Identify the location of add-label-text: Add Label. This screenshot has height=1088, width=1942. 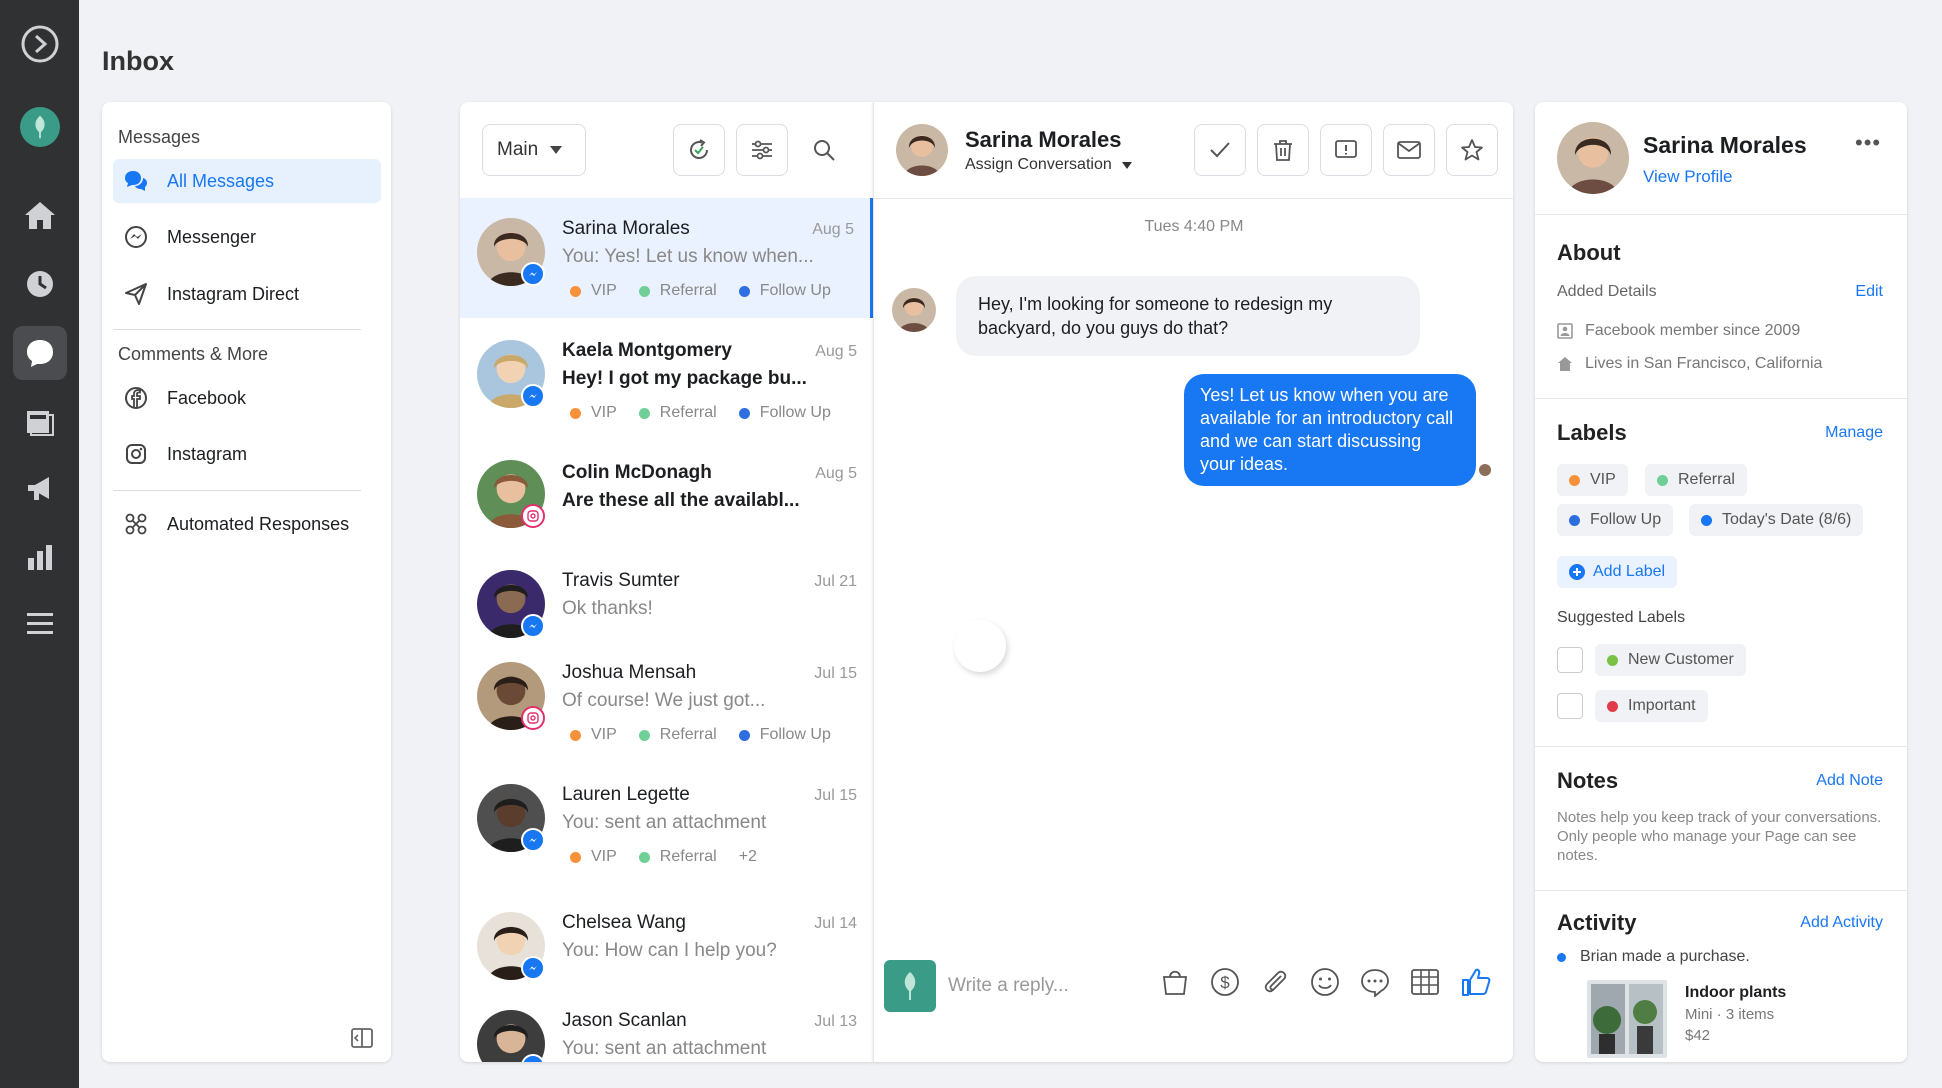
(1629, 571).